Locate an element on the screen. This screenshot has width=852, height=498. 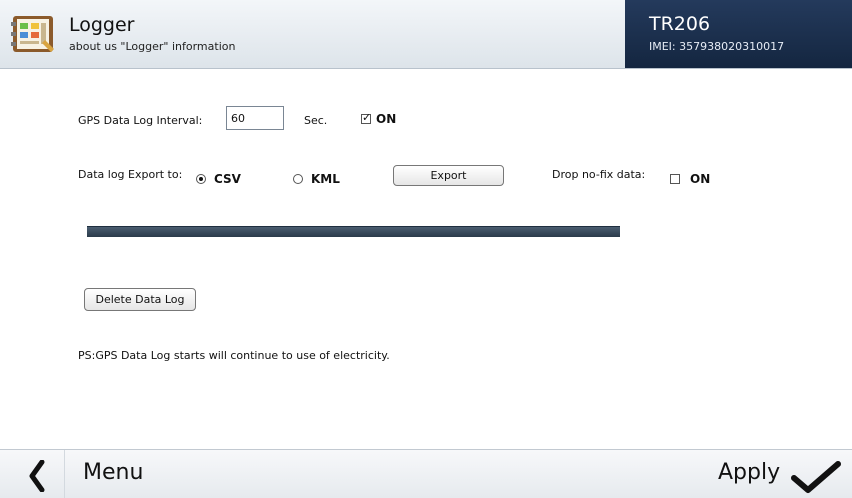
export-button: Export is located at coordinates (448, 175).